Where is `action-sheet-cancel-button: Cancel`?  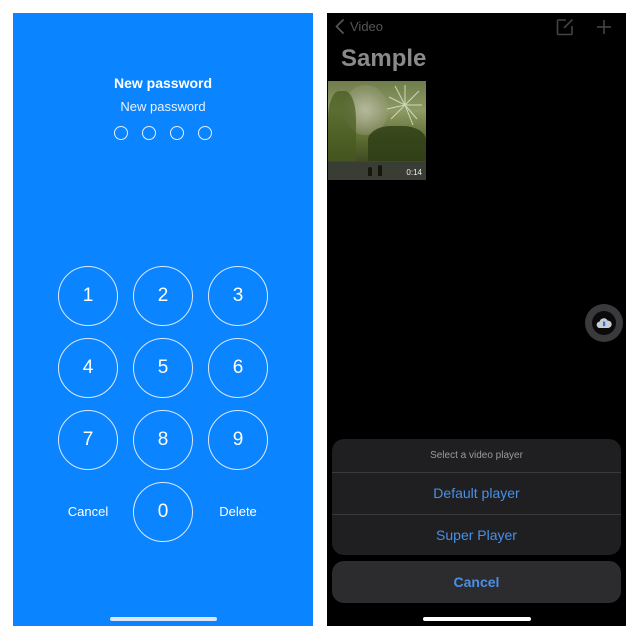
action-sheet-cancel-button: Cancel is located at coordinates (476, 582).